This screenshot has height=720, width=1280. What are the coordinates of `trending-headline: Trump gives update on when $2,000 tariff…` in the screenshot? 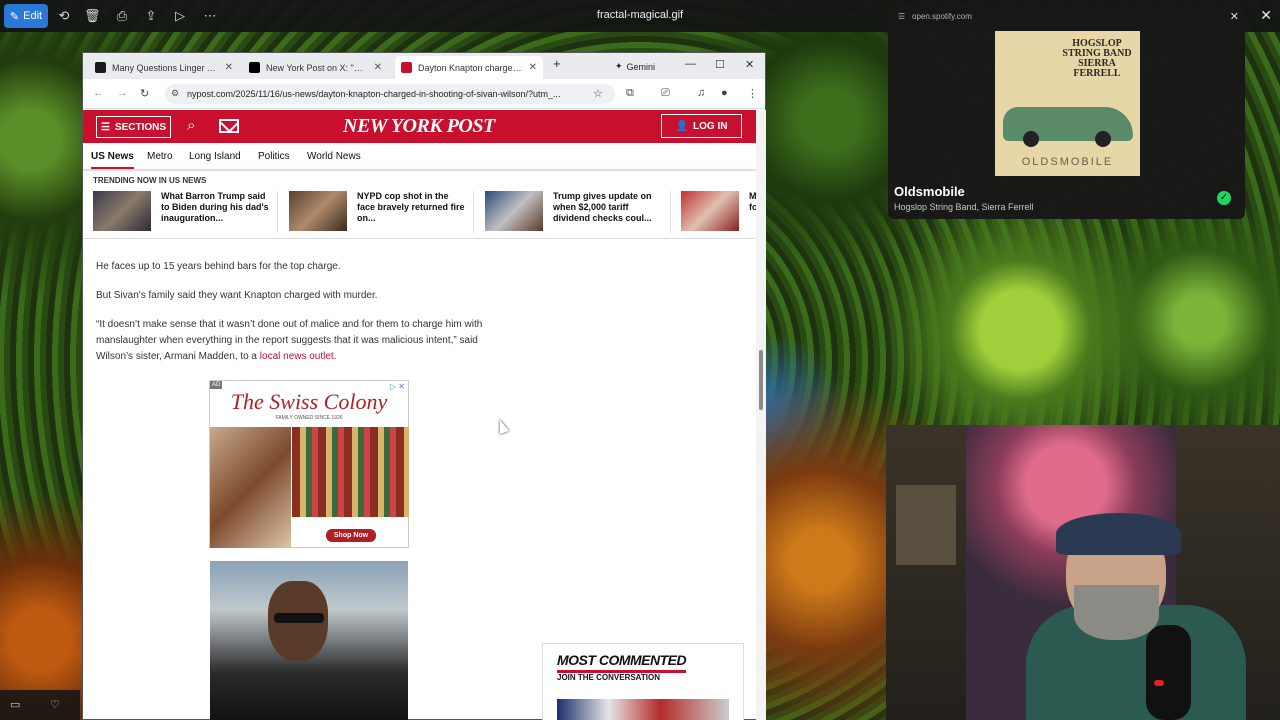 It's located at (602, 207).